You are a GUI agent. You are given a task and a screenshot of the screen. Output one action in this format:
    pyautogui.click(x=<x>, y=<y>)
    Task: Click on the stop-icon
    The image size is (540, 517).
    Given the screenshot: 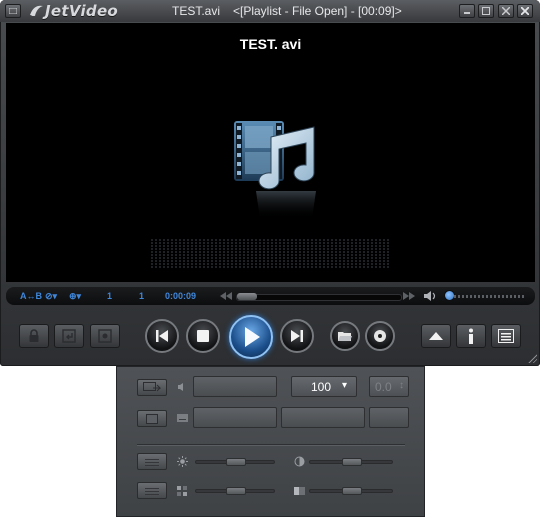 What is the action you would take?
    pyautogui.click(x=203, y=336)
    